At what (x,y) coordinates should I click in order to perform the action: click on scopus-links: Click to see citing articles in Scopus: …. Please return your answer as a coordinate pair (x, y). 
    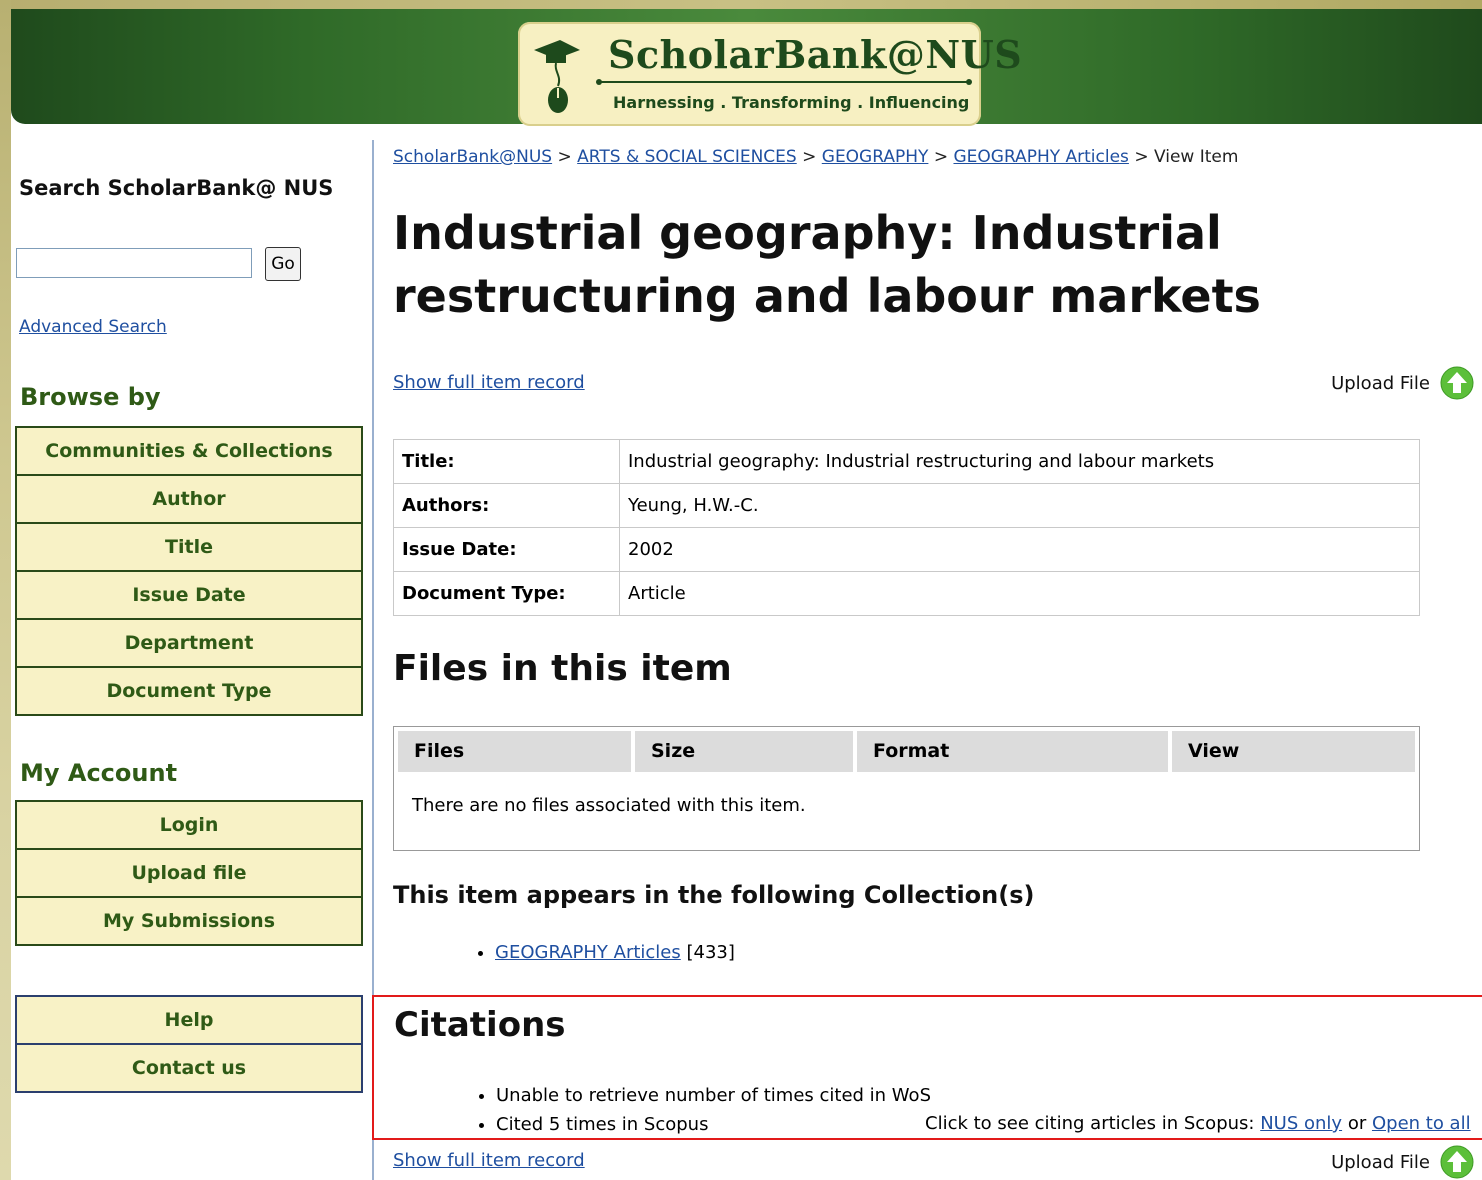
    Looking at the image, I should click on (1198, 1123).